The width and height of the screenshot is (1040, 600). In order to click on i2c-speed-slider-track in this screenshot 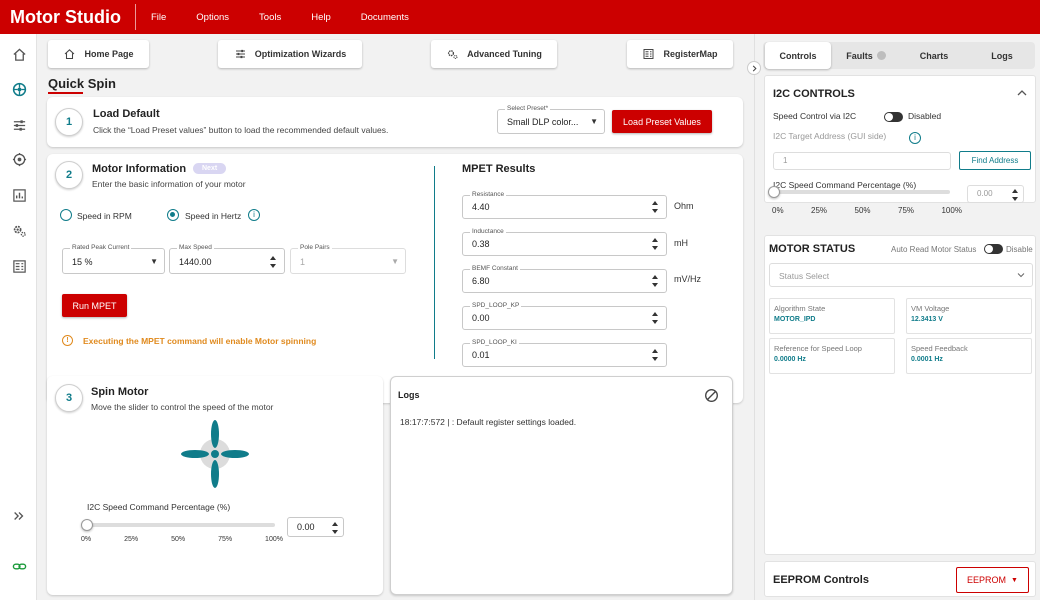, I will do `click(862, 192)`.